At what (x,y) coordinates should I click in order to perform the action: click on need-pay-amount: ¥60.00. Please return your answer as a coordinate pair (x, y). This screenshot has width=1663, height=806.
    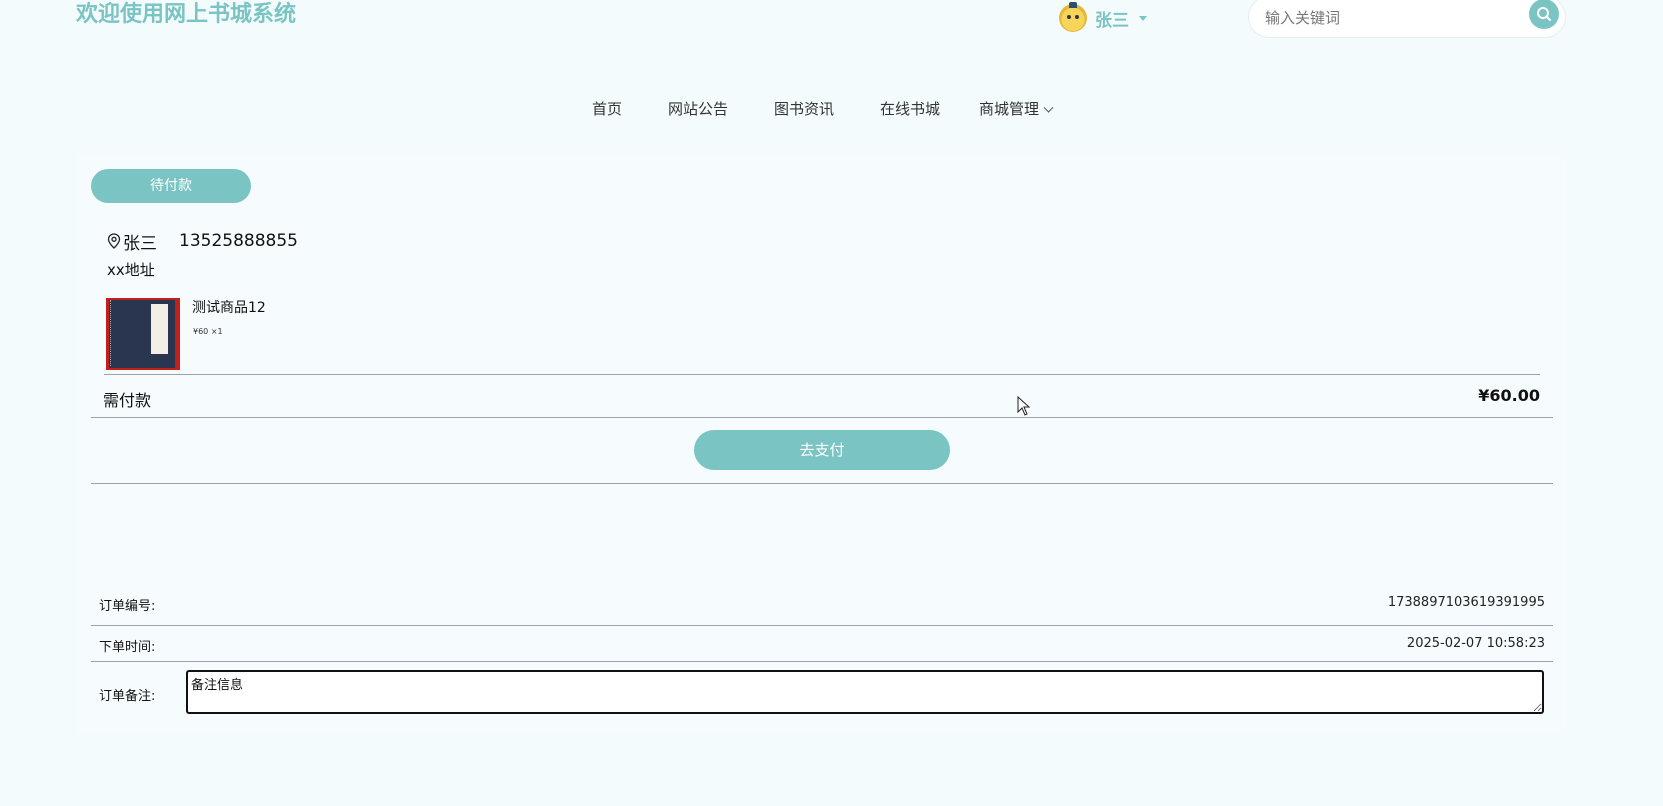
    Looking at the image, I should click on (1509, 395).